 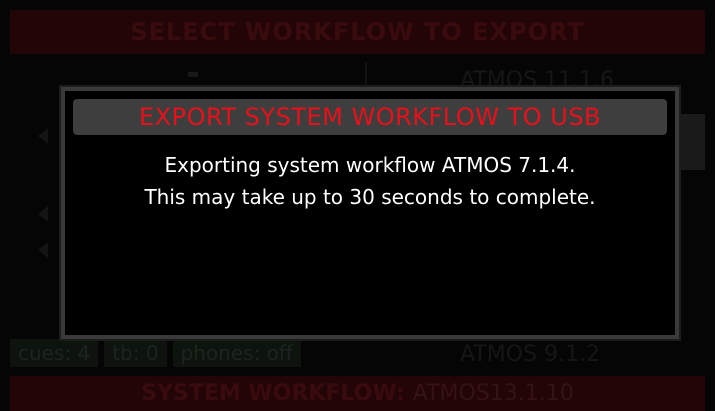 I want to click on background-indicator, so click(x=193, y=74).